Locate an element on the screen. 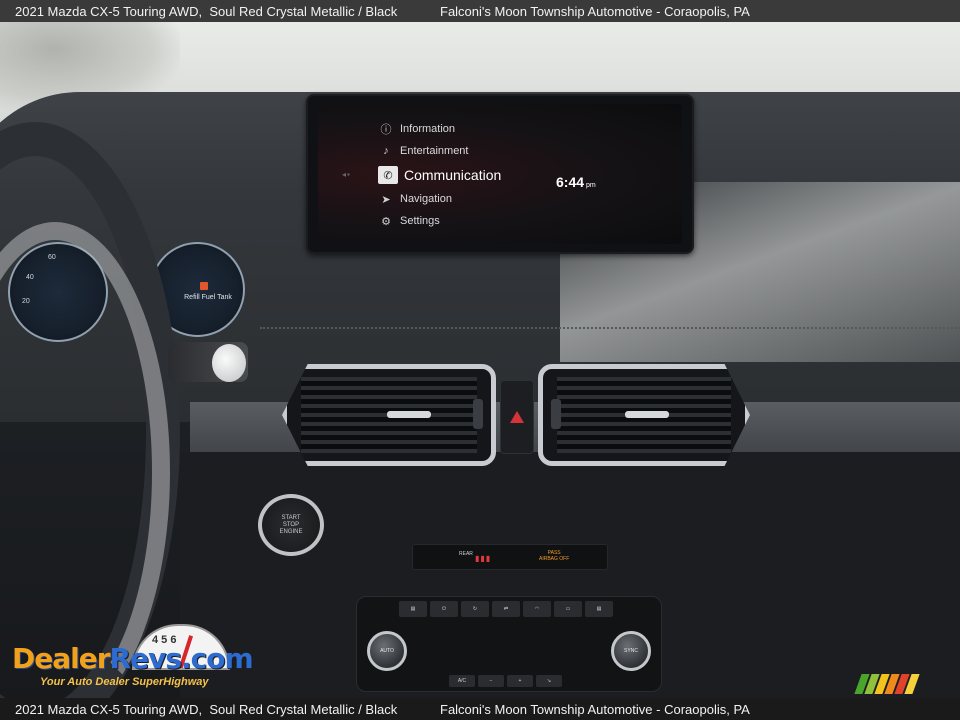 This screenshot has height=720, width=960. logo-part-com: .com is located at coordinates (217, 658).